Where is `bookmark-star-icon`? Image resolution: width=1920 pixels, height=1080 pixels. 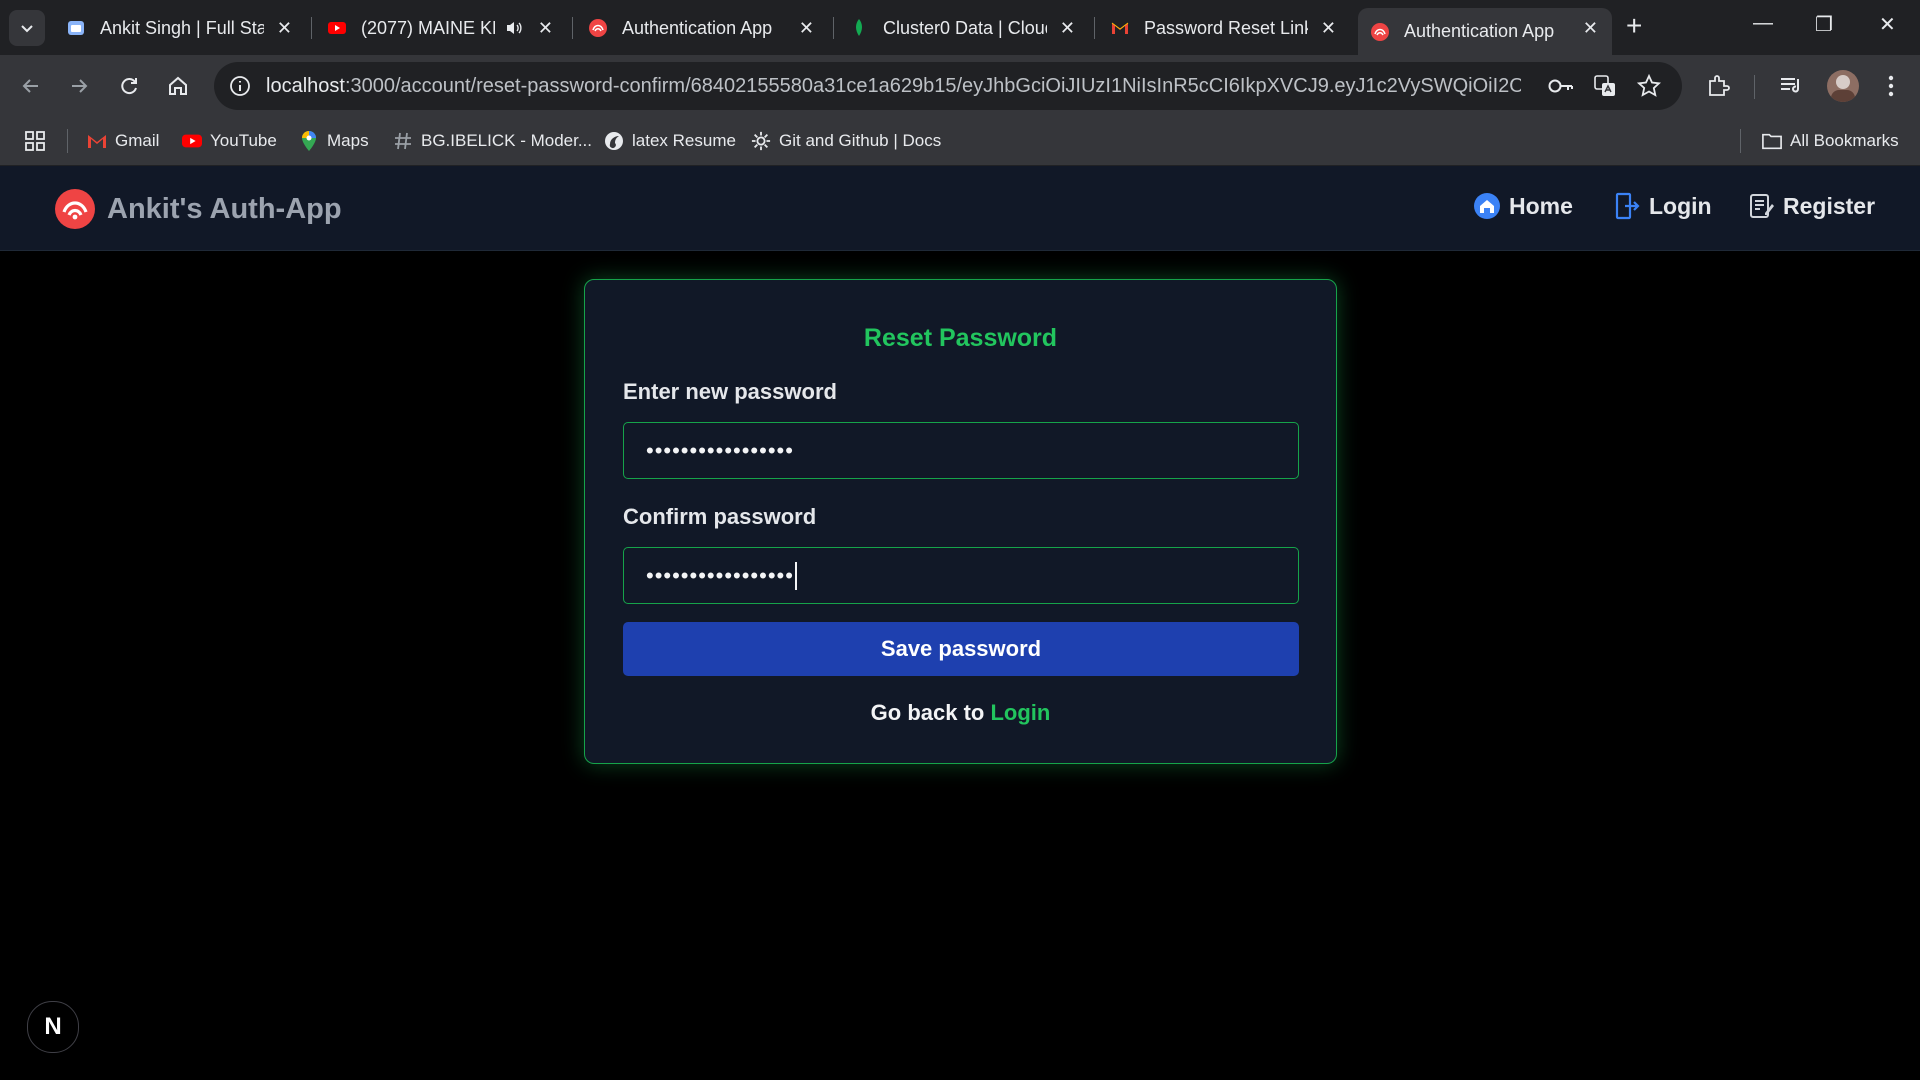
bookmark-star-icon is located at coordinates (1649, 86).